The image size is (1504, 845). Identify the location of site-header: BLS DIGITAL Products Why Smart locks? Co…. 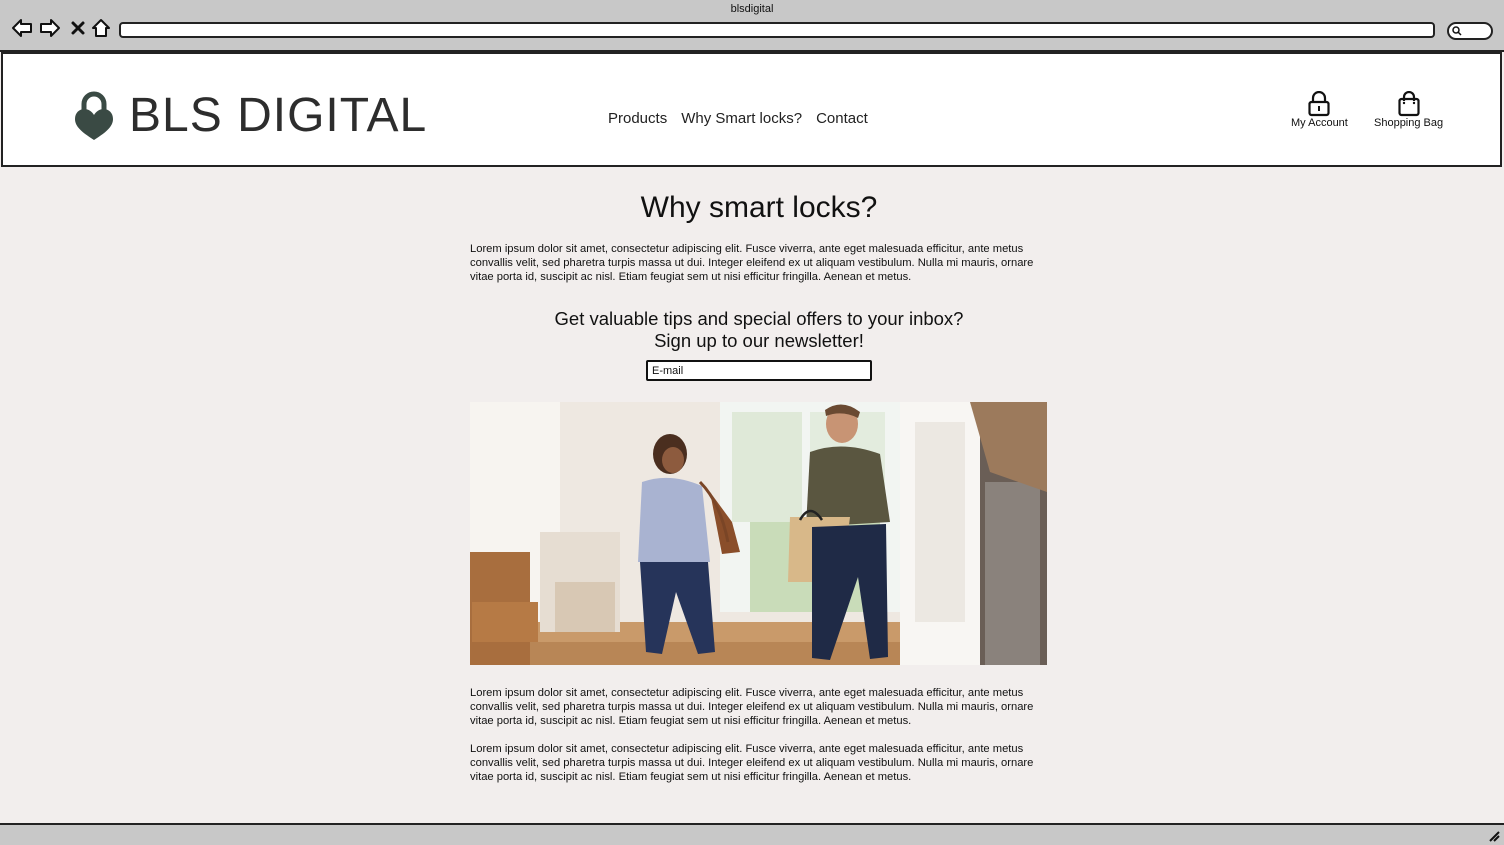
(751, 109).